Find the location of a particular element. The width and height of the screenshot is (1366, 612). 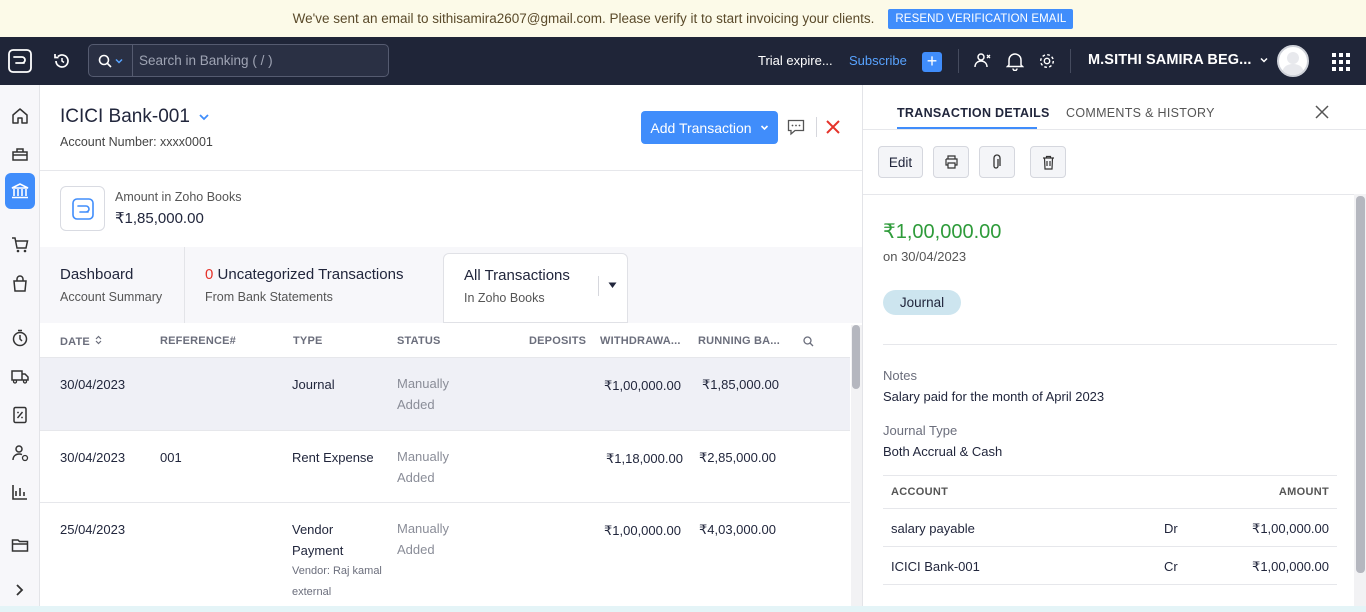

tab-title: Dashboard is located at coordinates (97, 274).